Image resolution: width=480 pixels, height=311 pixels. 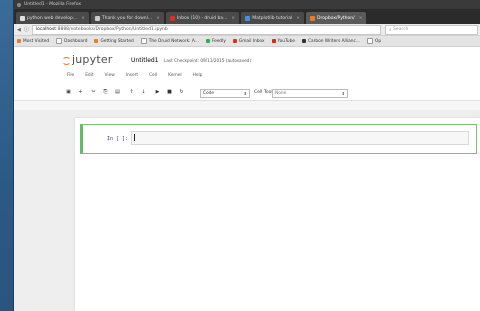 I want to click on youtube-icon, so click(x=273, y=41).